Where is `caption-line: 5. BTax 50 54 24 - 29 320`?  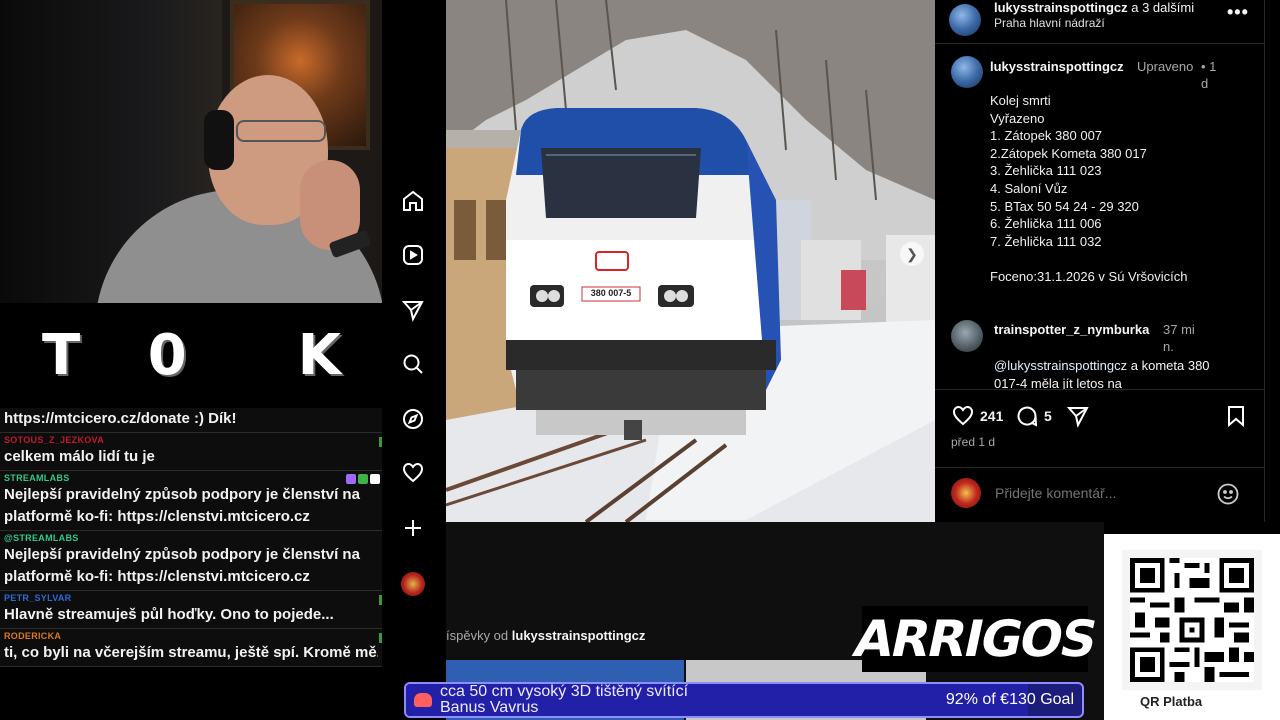
caption-line: 5. BTax 50 54 24 - 29 320 is located at coordinates (1064, 206).